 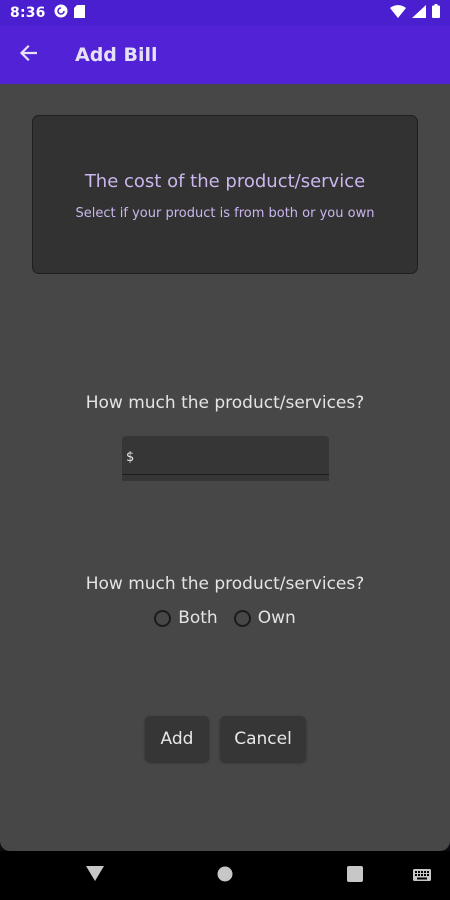 What do you see at coordinates (225, 55) in the screenshot?
I see `app-bar: Add Bill` at bounding box center [225, 55].